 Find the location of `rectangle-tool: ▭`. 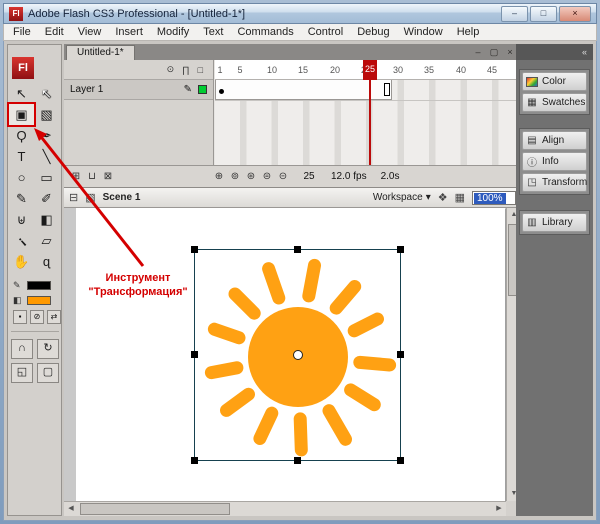

rectangle-tool: ▭ is located at coordinates (46, 177).